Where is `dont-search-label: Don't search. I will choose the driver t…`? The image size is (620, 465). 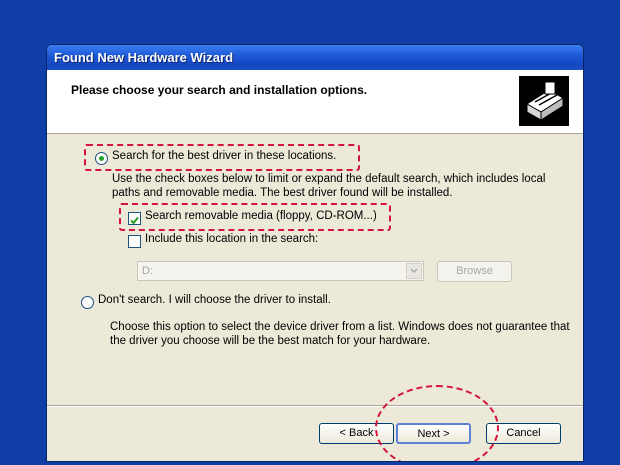
dont-search-label: Don't search. I will choose the driver t… is located at coordinates (214, 300).